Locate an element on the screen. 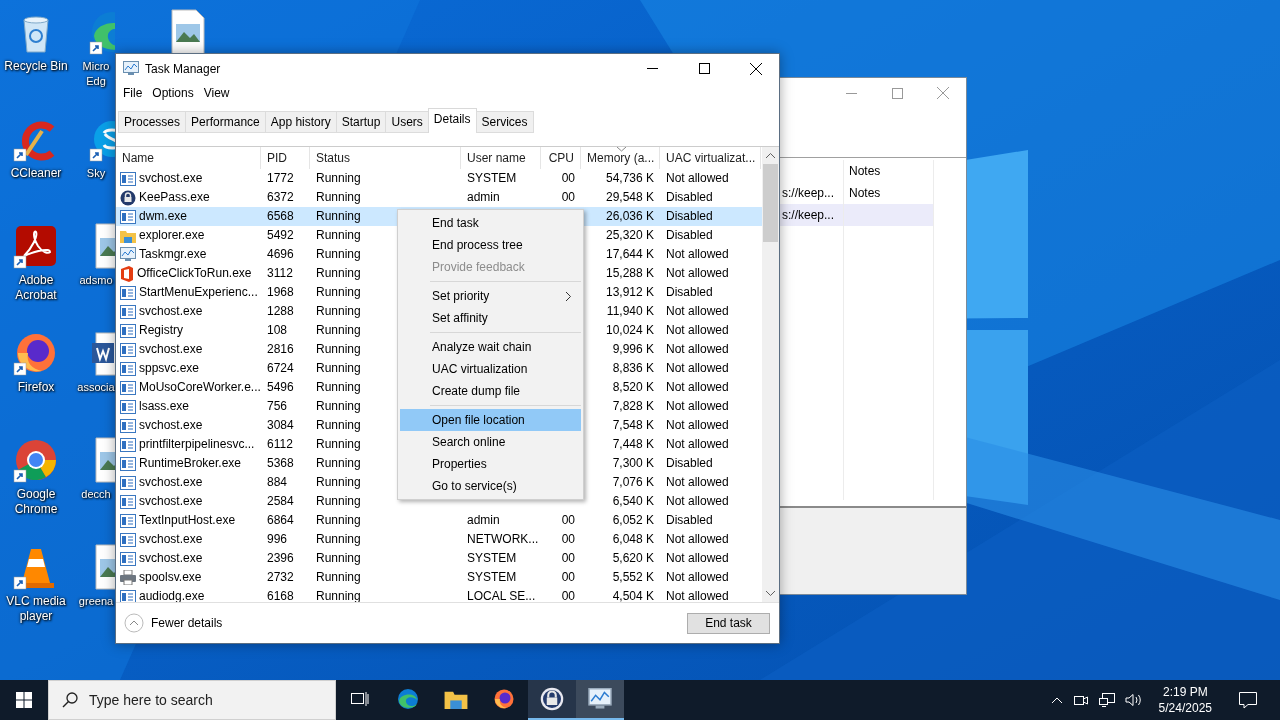 This screenshot has width=1280, height=720. menu-item: End task is located at coordinates (490, 223).